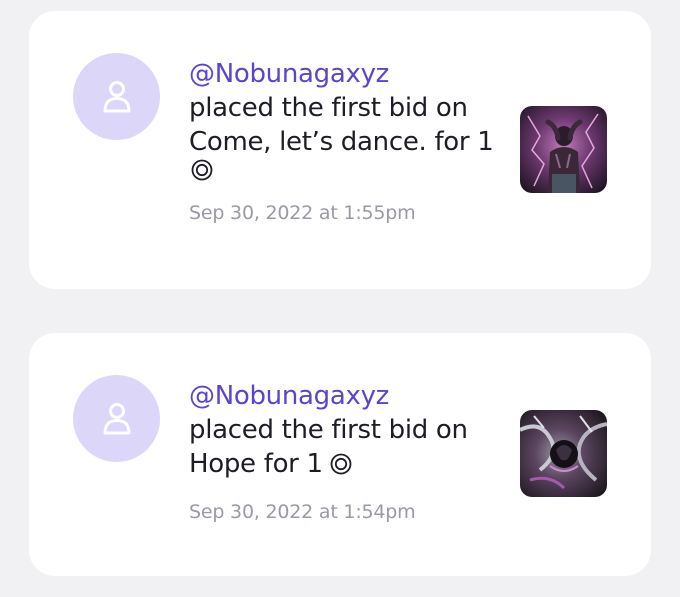 Image resolution: width=680 pixels, height=597 pixels. What do you see at coordinates (302, 213) in the screenshot?
I see `timestamp: Sep 30, 2022 at 1:55pm` at bounding box center [302, 213].